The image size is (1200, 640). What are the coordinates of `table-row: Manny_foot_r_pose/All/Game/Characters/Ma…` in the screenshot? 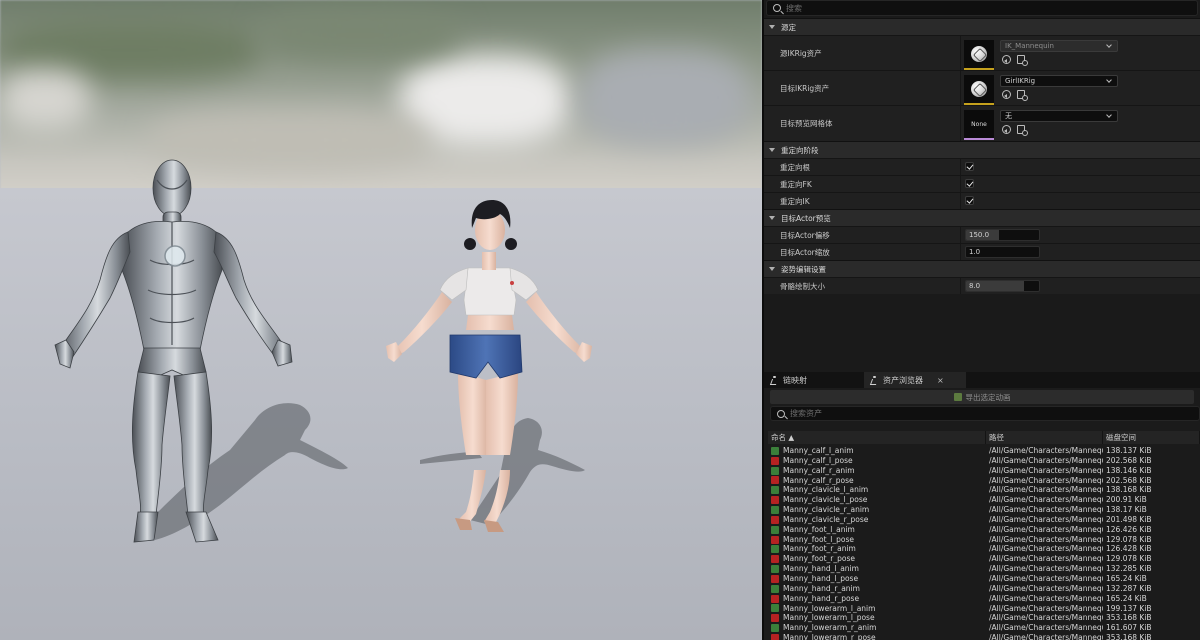 It's located at (984, 559).